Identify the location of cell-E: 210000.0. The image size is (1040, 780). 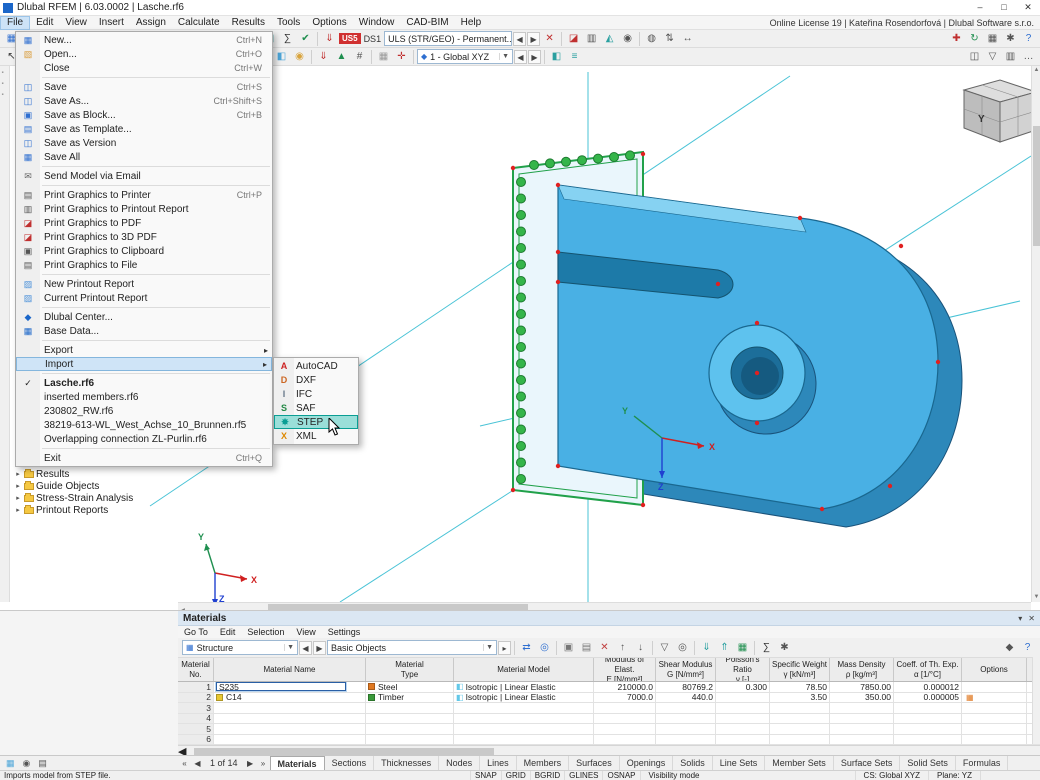
(625, 687).